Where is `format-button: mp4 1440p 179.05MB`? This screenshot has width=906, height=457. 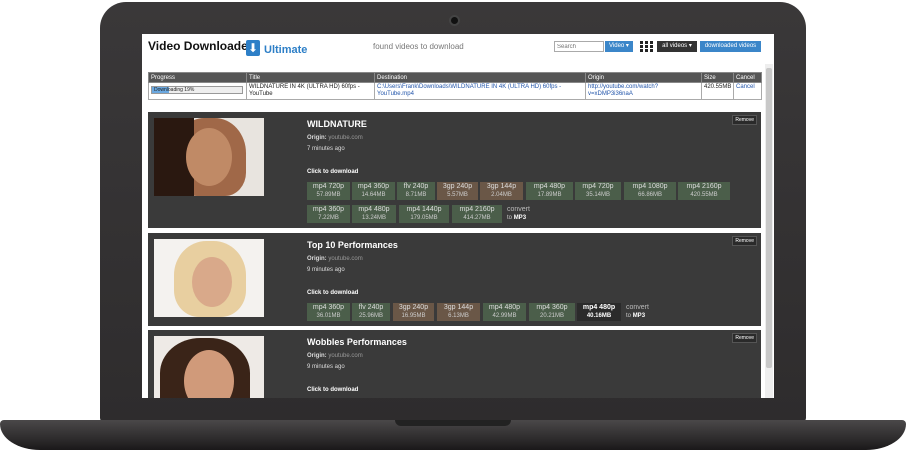
format-button: mp4 1440p 179.05MB is located at coordinates (424, 214).